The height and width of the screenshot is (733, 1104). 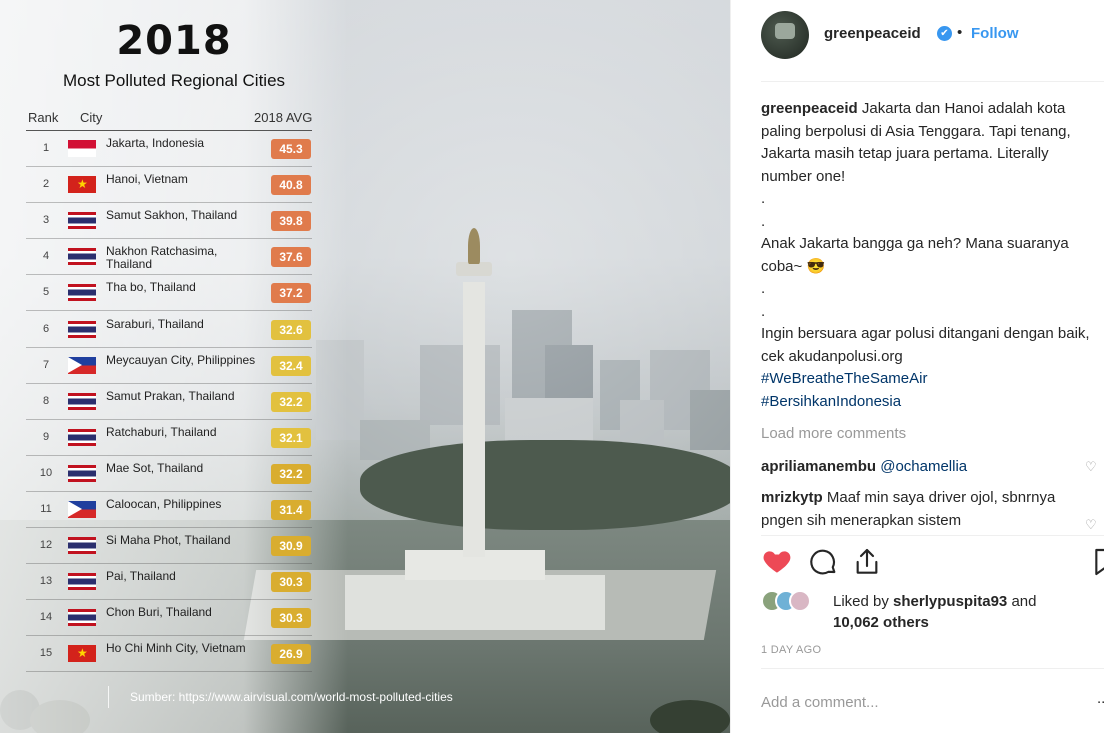 I want to click on ranking-row: 13 Pai, Thailand 30.3, so click(x=169, y=582).